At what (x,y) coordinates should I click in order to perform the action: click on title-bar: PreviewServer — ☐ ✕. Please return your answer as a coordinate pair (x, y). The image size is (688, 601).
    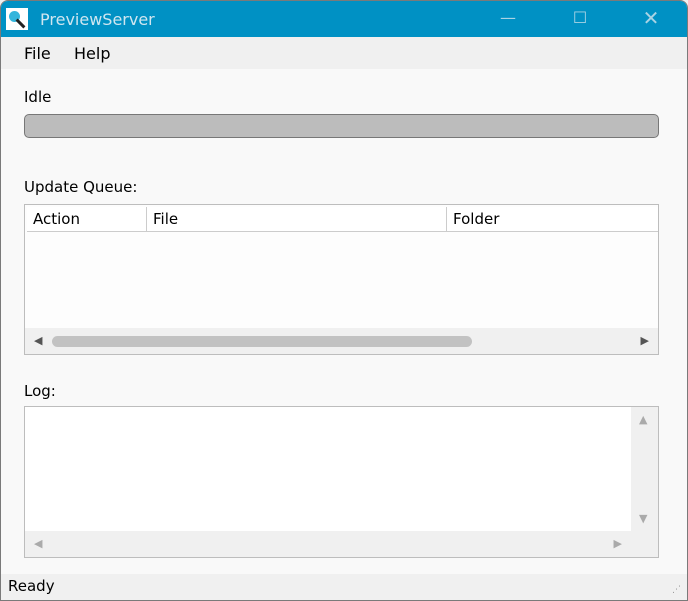
    Looking at the image, I should click on (344, 19).